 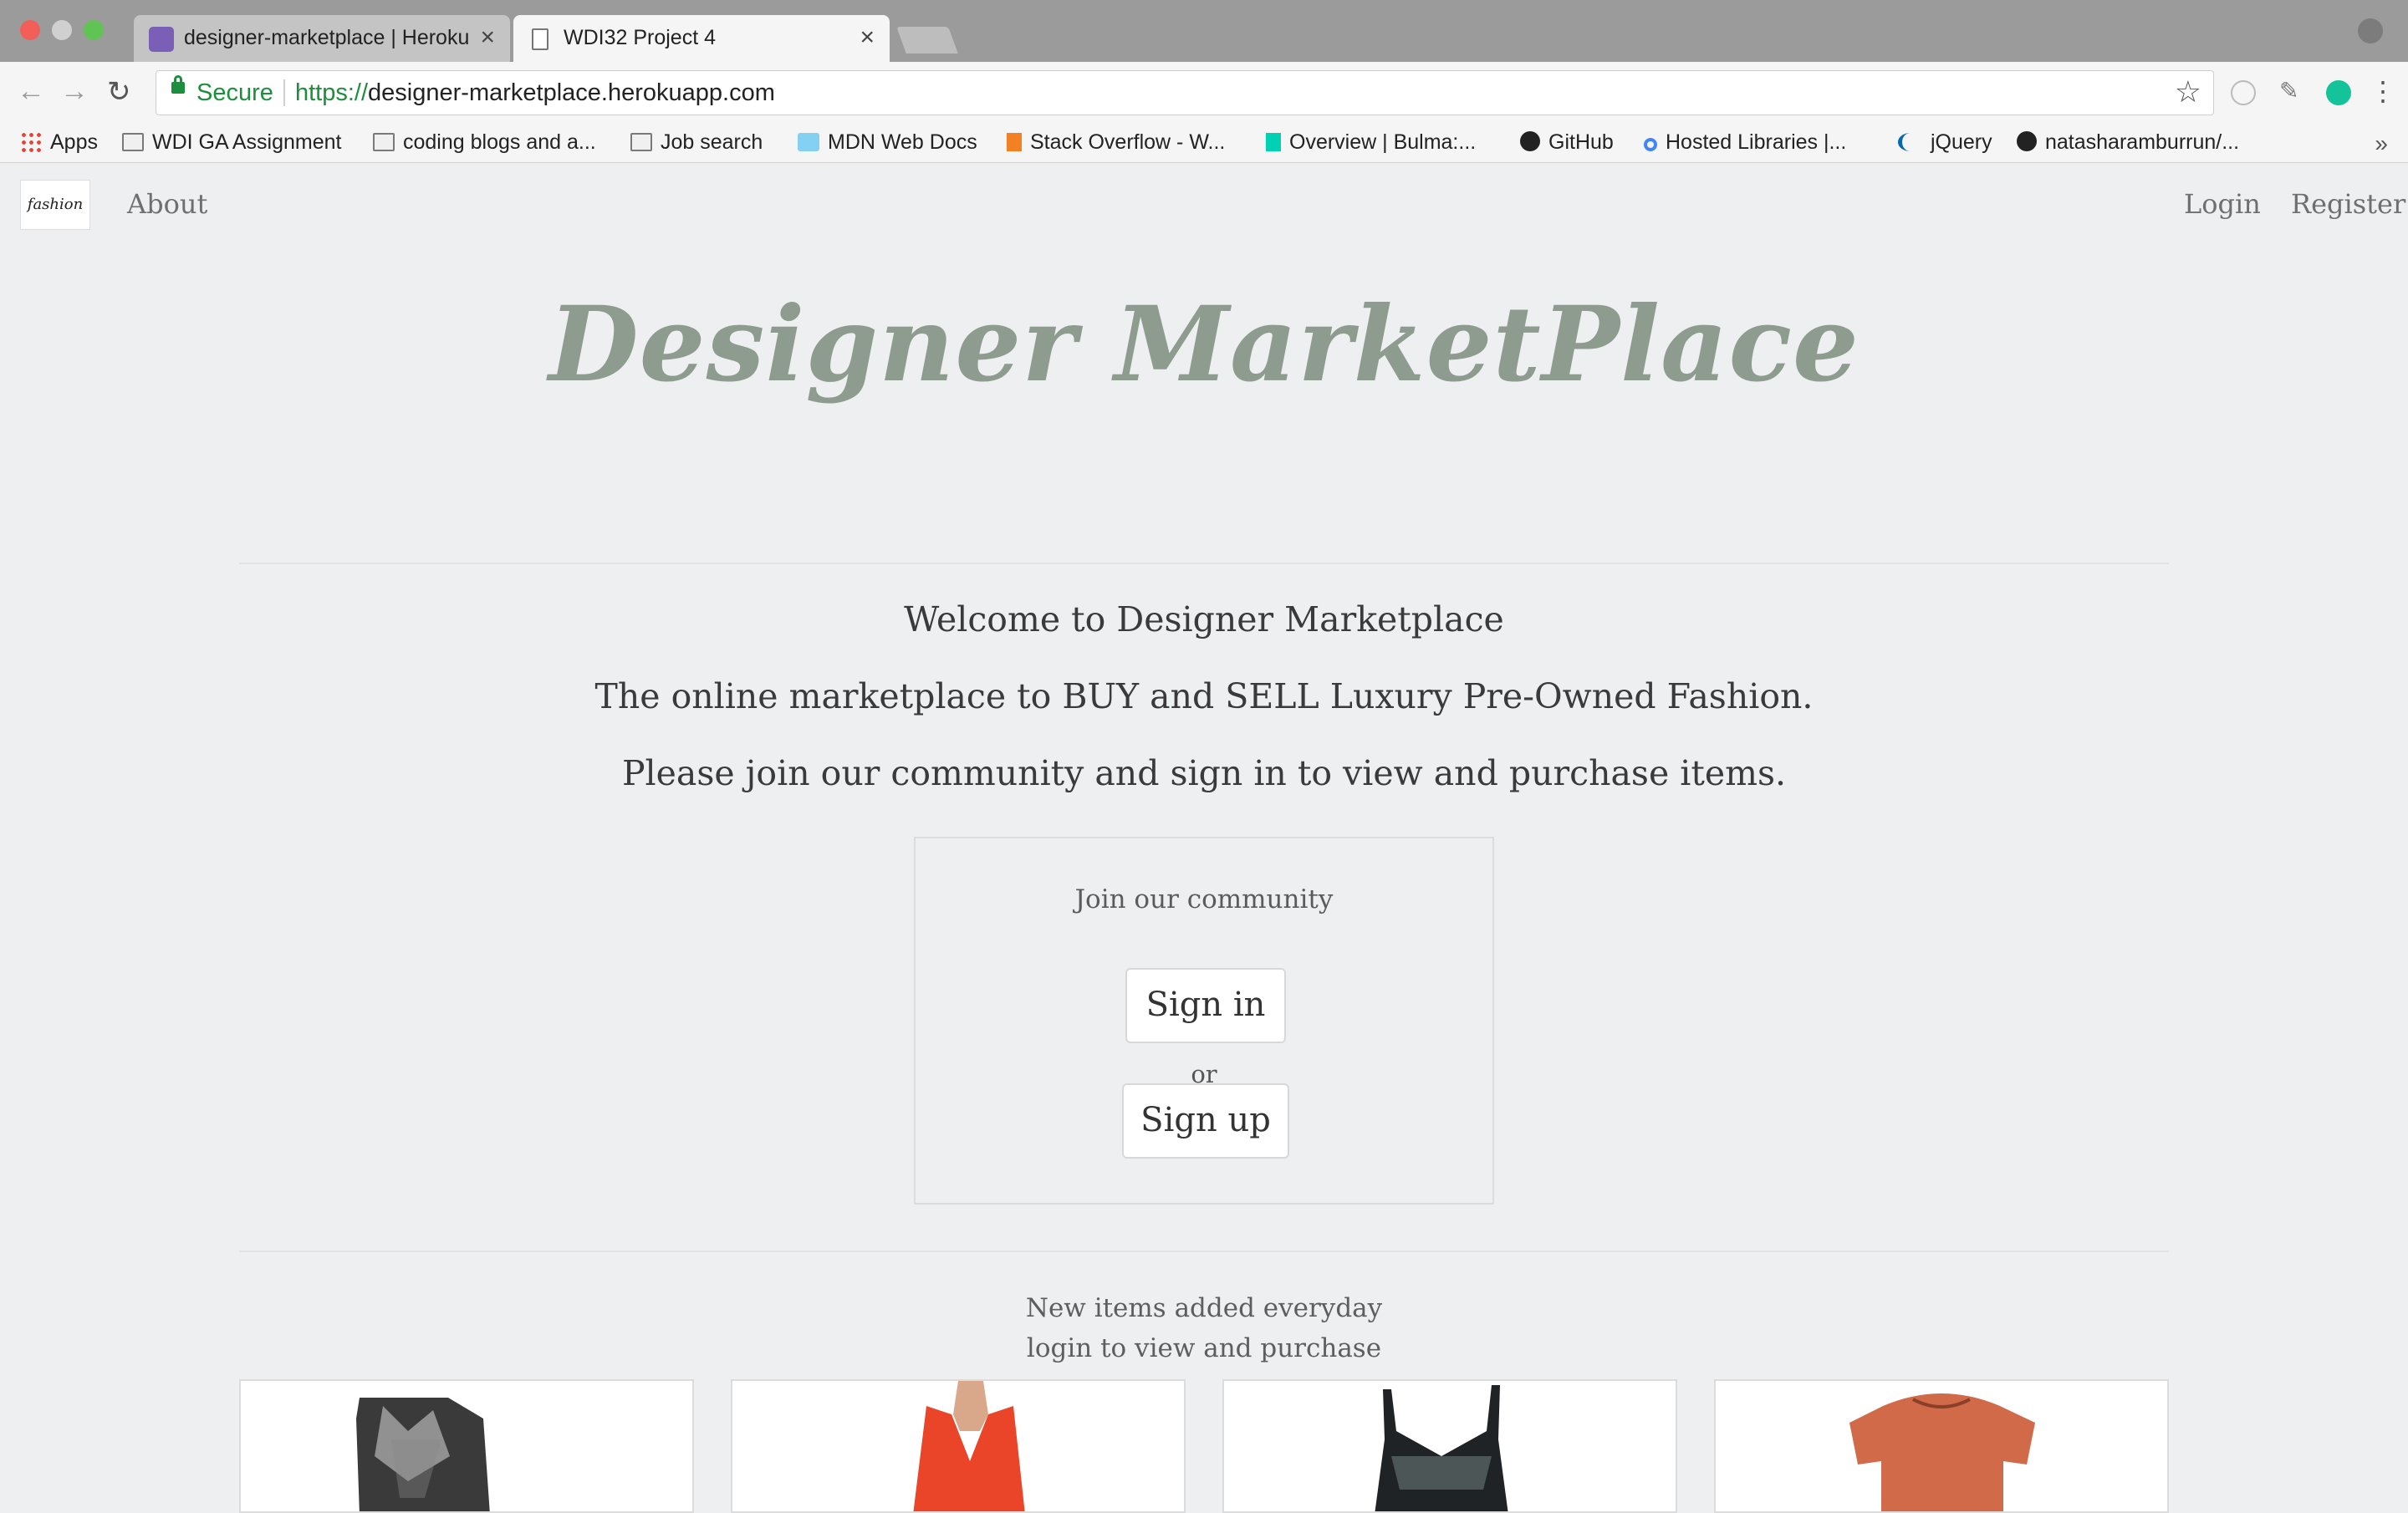 What do you see at coordinates (162, 39) in the screenshot?
I see `heroku-icon` at bounding box center [162, 39].